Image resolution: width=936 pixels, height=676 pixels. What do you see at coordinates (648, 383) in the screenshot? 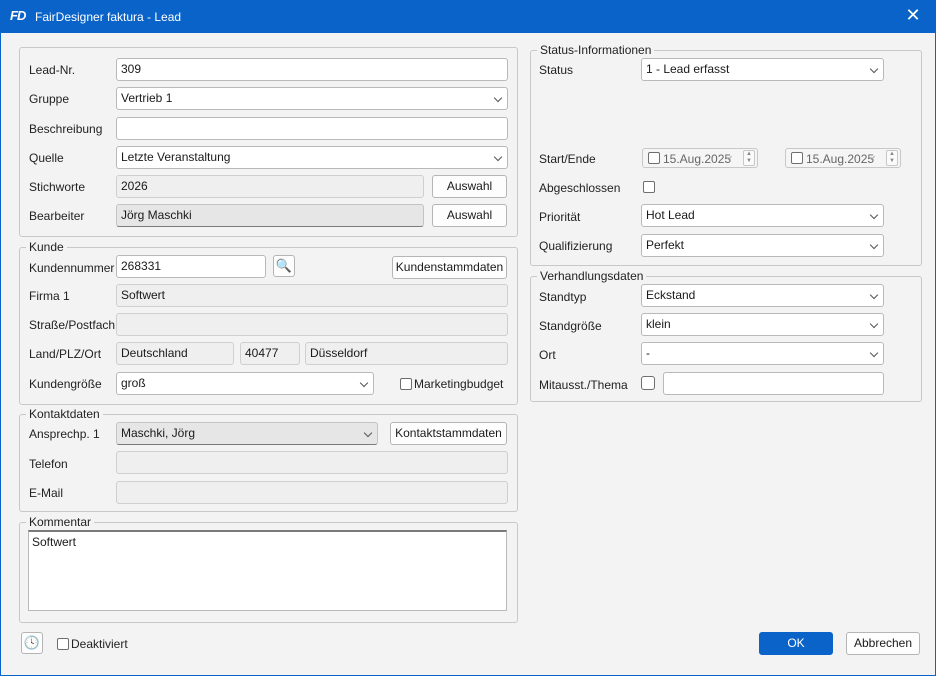
I see `mitaussteller-checkbox` at bounding box center [648, 383].